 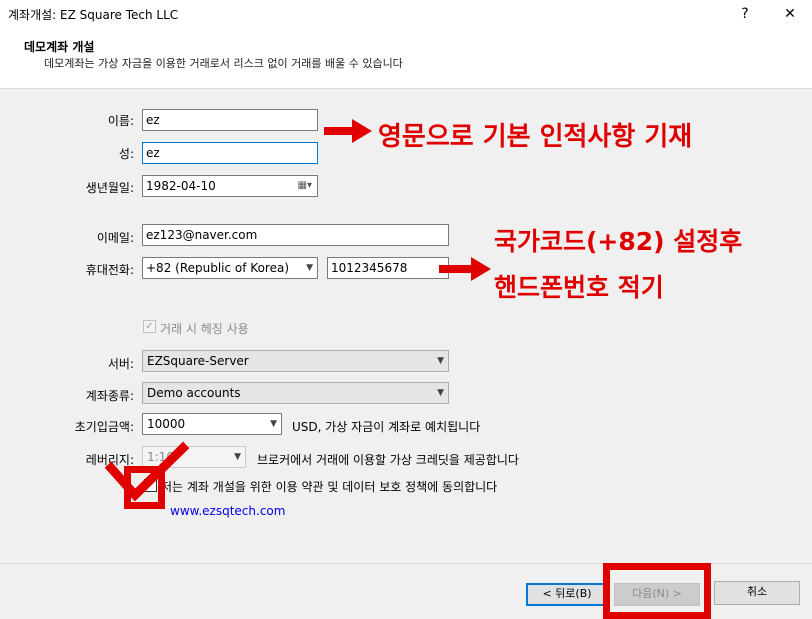 I want to click on account-type-select: Demo accounts ▼, so click(x=295, y=393).